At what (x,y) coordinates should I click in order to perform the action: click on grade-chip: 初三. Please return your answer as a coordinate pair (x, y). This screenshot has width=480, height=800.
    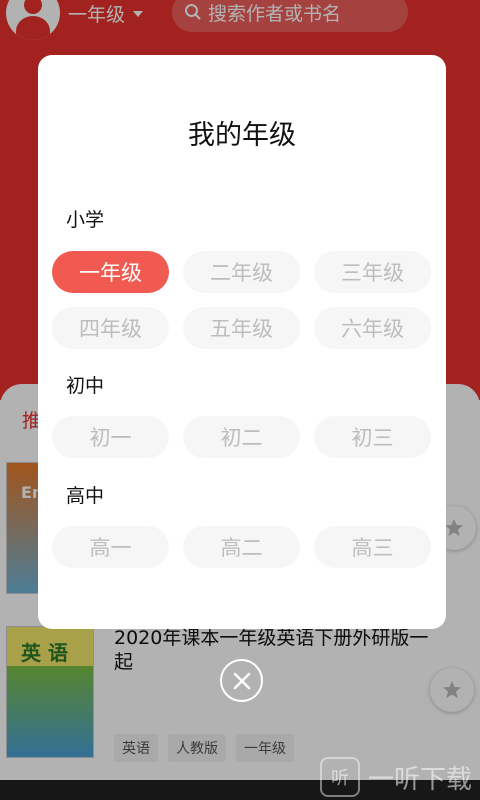
    Looking at the image, I should click on (372, 437).